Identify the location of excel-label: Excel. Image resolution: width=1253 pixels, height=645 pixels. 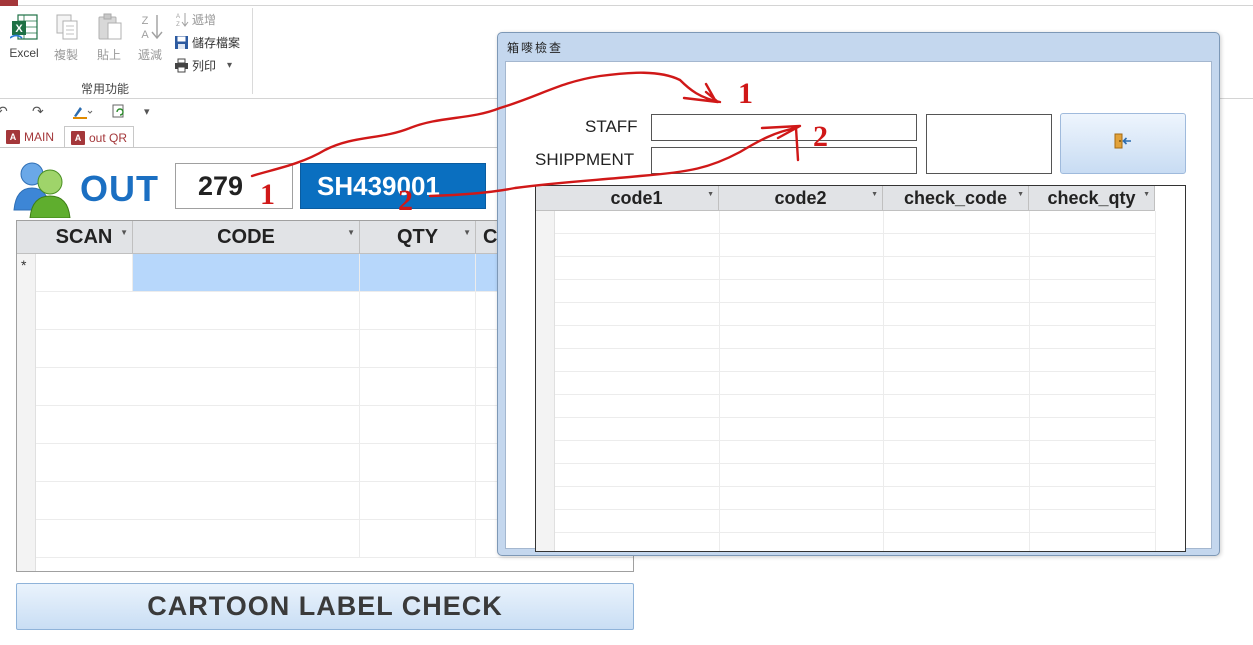
(24, 53).